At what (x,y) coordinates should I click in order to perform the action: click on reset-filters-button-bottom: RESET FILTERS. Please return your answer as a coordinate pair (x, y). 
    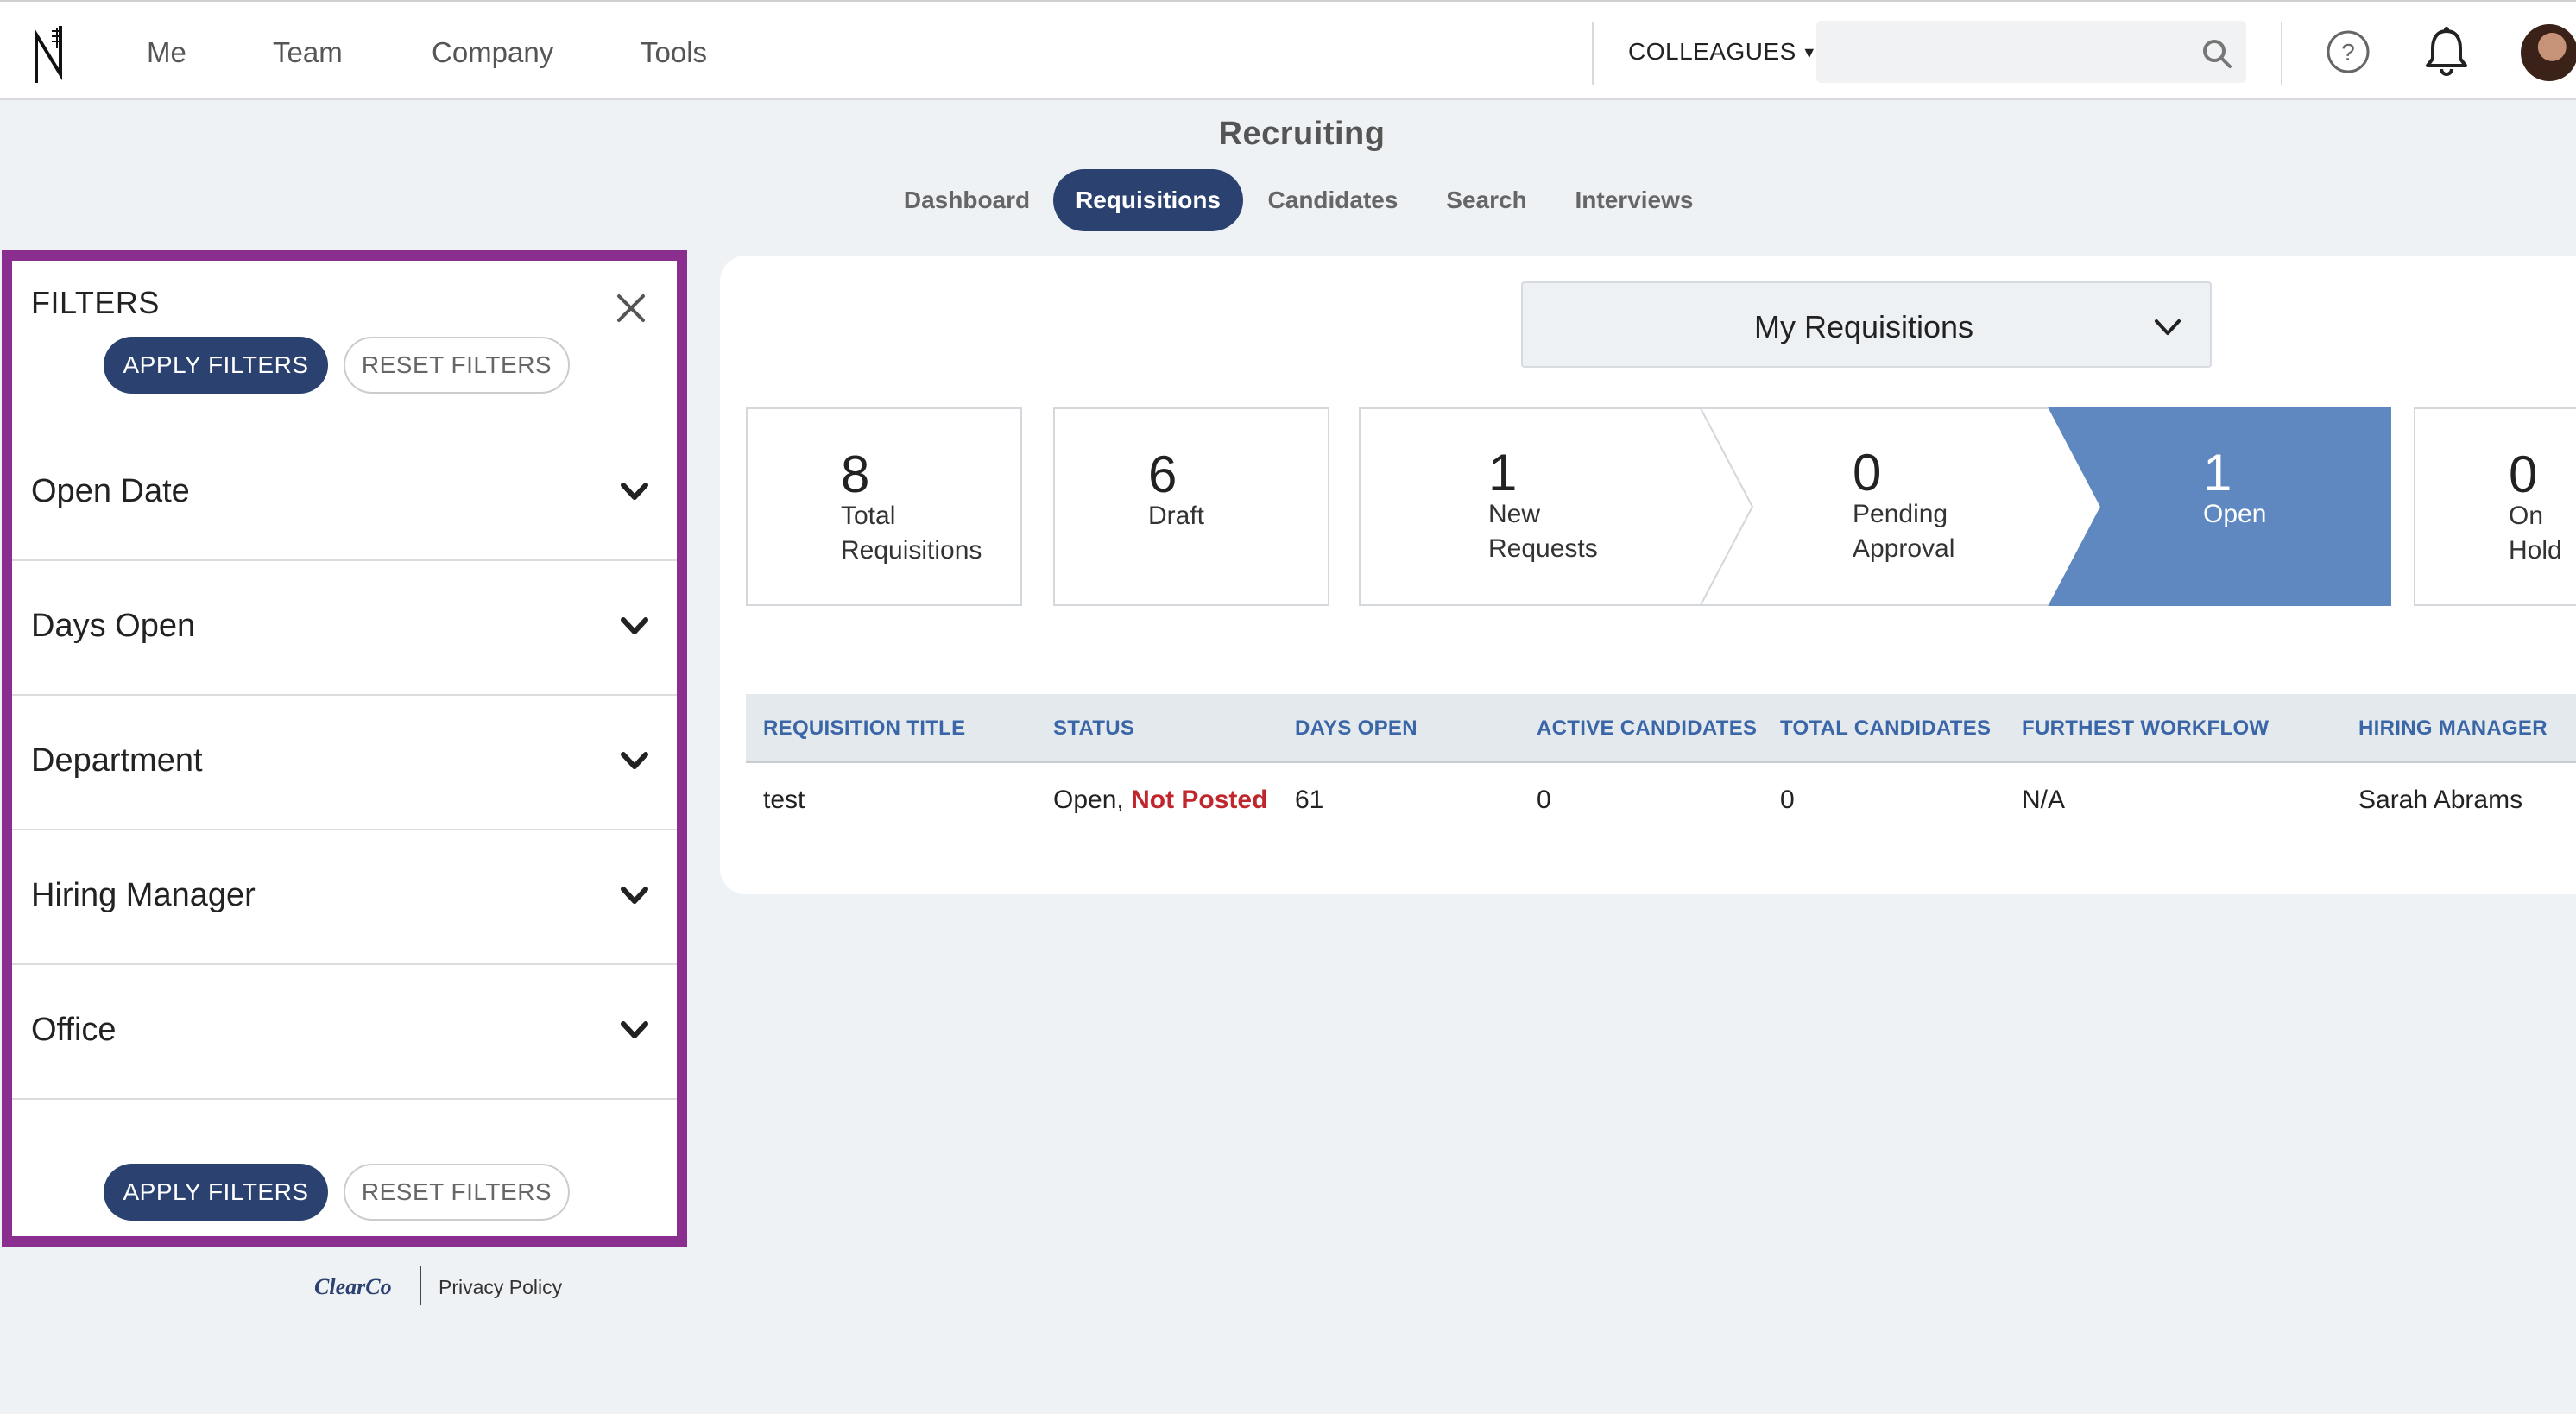
    Looking at the image, I should click on (457, 1192).